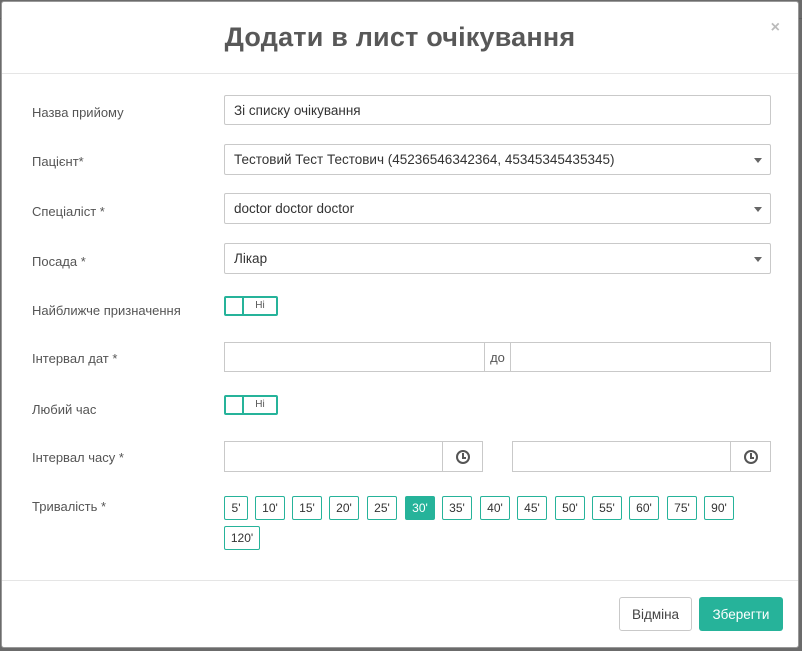  Describe the element at coordinates (78, 112) in the screenshot. I see `appointment-name-label: Назва прийому` at that location.